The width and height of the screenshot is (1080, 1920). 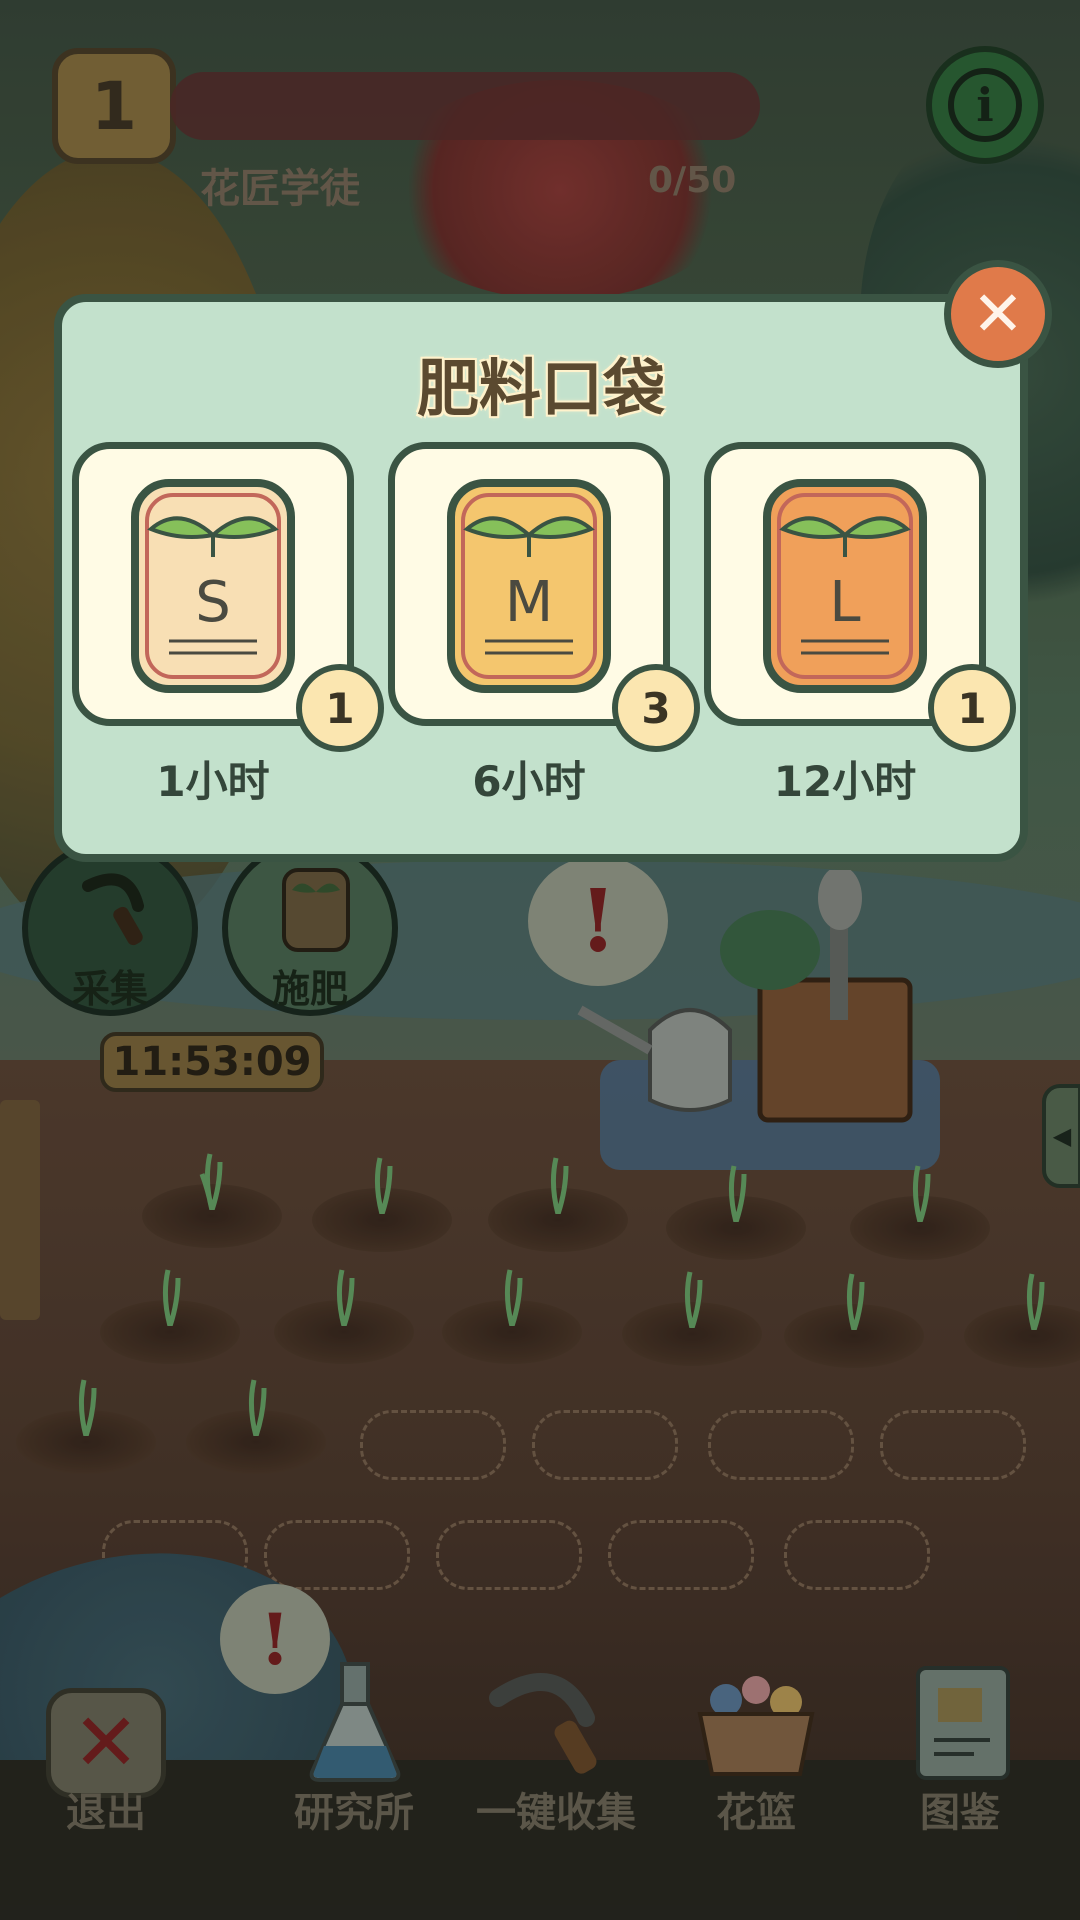 I want to click on dialog-close-button: ✕, so click(x=998, y=314).